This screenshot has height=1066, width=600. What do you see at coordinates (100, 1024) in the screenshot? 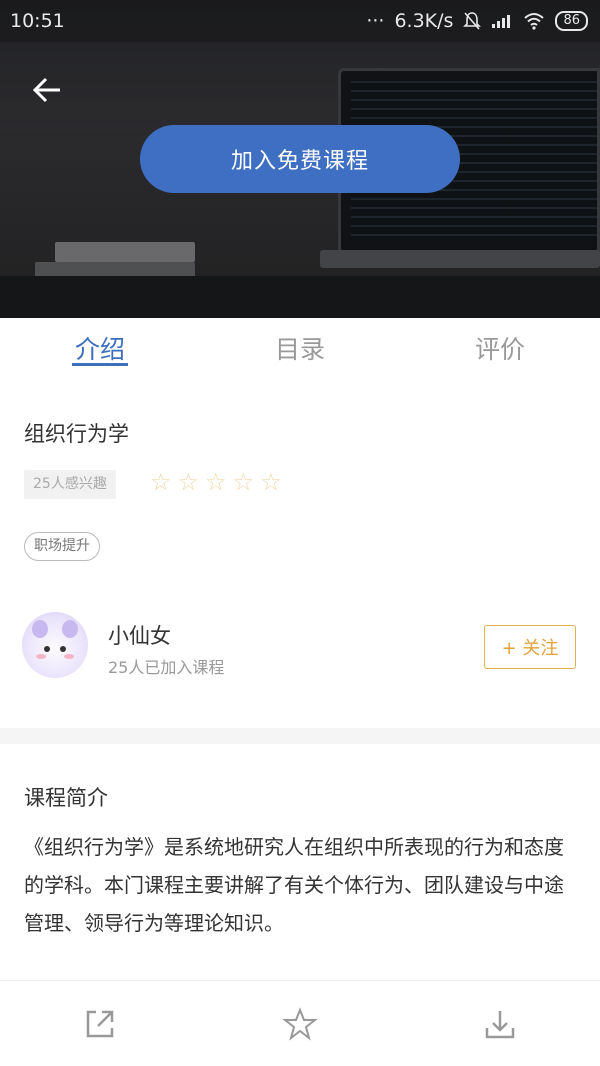
I see `share-icon` at bounding box center [100, 1024].